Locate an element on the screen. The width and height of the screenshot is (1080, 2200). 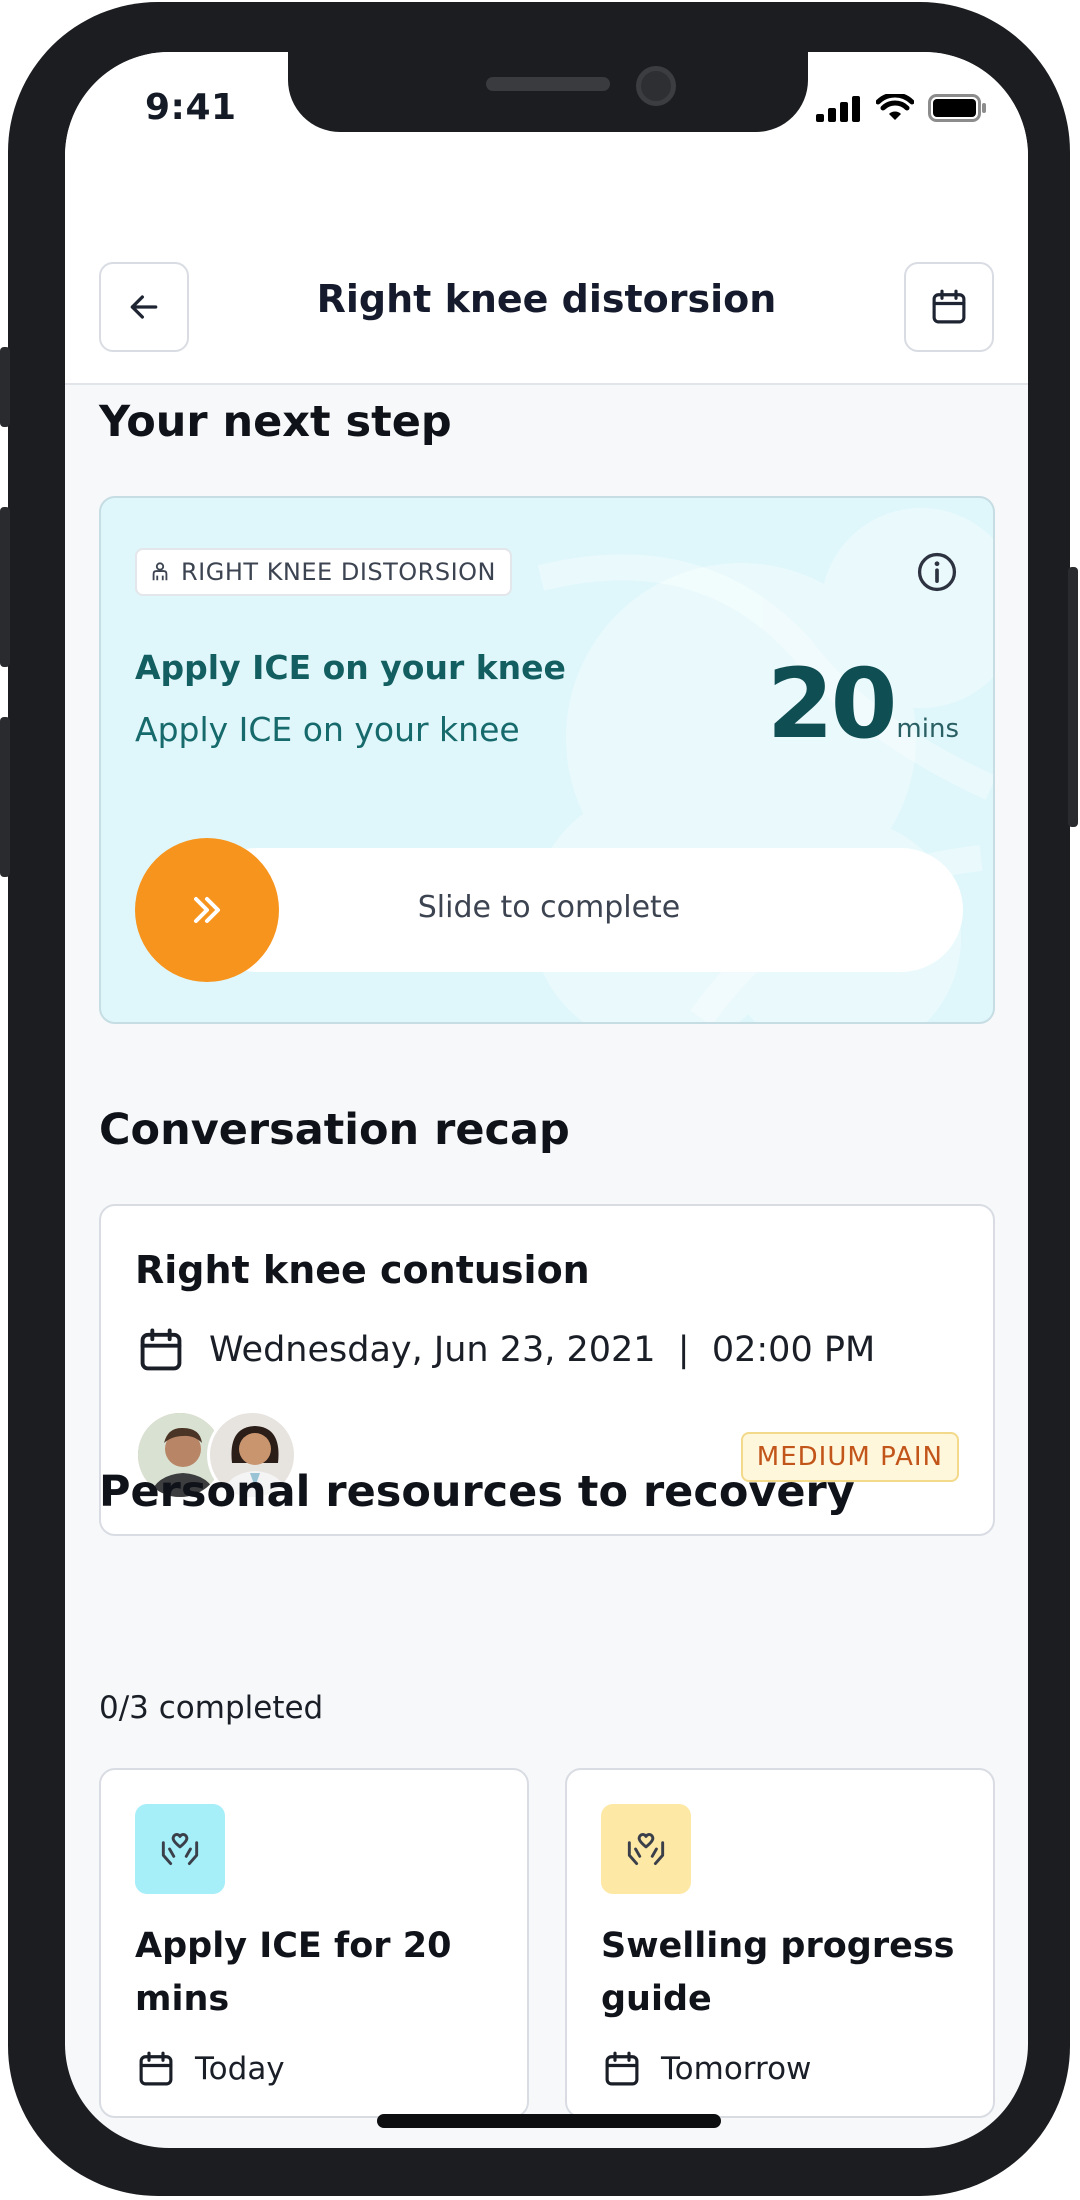
resource-due: Today is located at coordinates (210, 2069).